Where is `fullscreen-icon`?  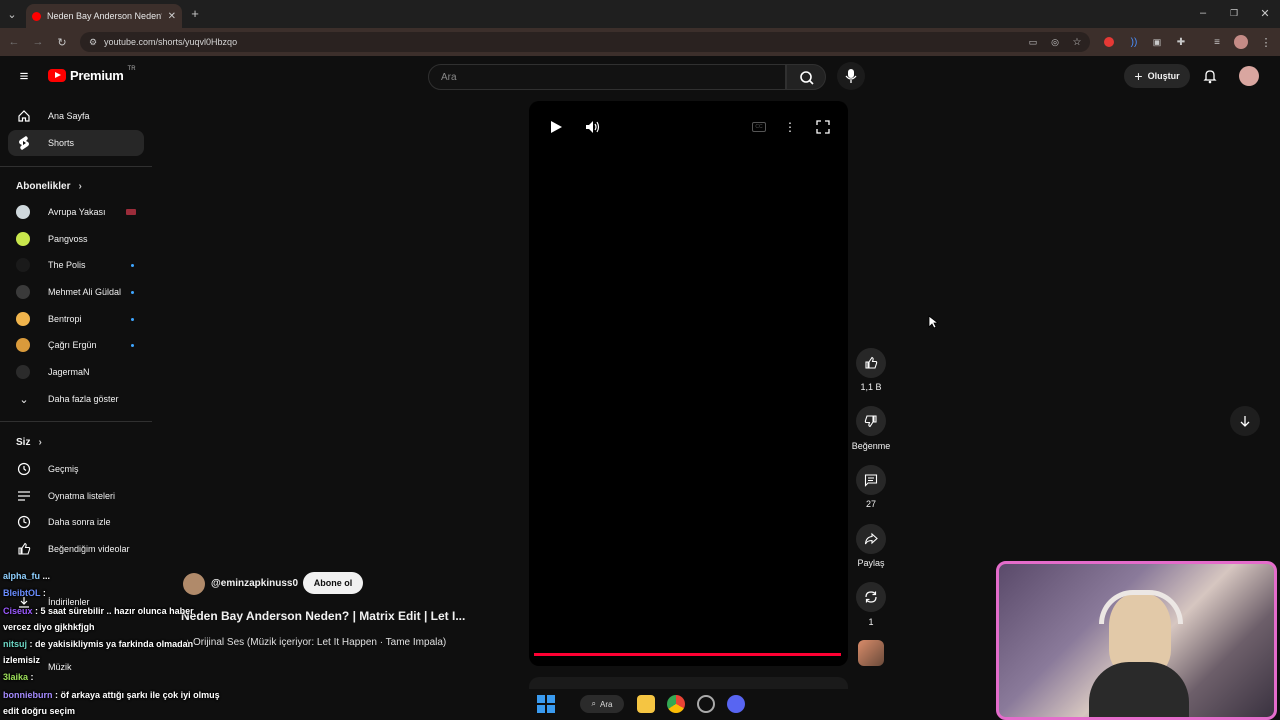 fullscreen-icon is located at coordinates (823, 127).